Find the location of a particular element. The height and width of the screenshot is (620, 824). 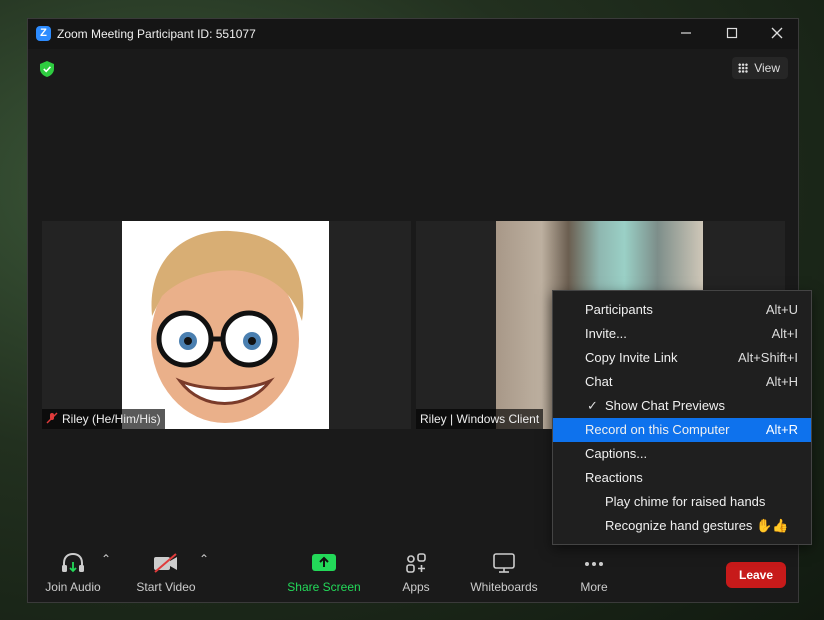

security-shield-icon is located at coordinates (47, 69).